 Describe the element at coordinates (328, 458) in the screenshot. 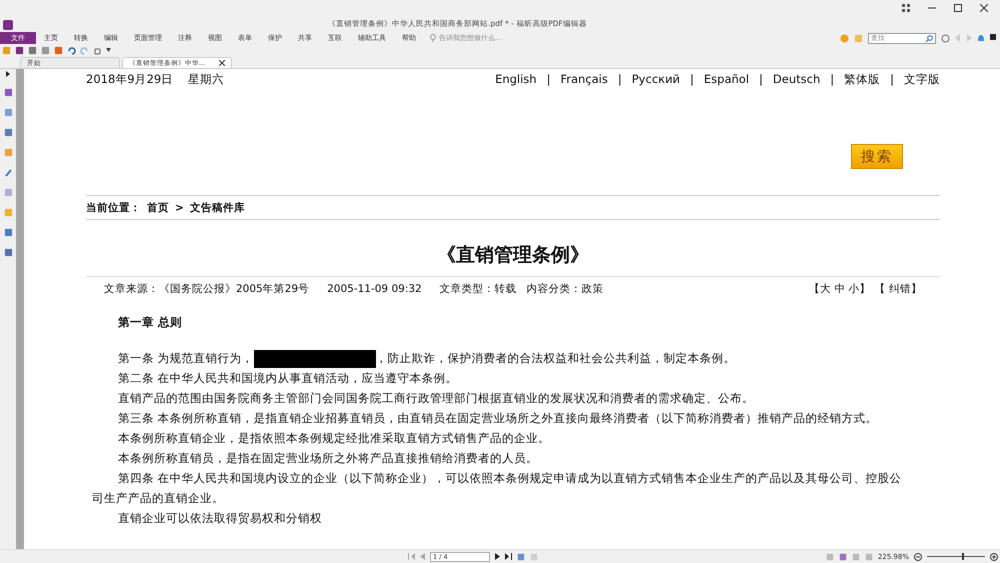

I see `paragraph-text: 本条例所称直销员，是指在固定营业场所之外将产品直接推销给消费者的人员。` at that location.